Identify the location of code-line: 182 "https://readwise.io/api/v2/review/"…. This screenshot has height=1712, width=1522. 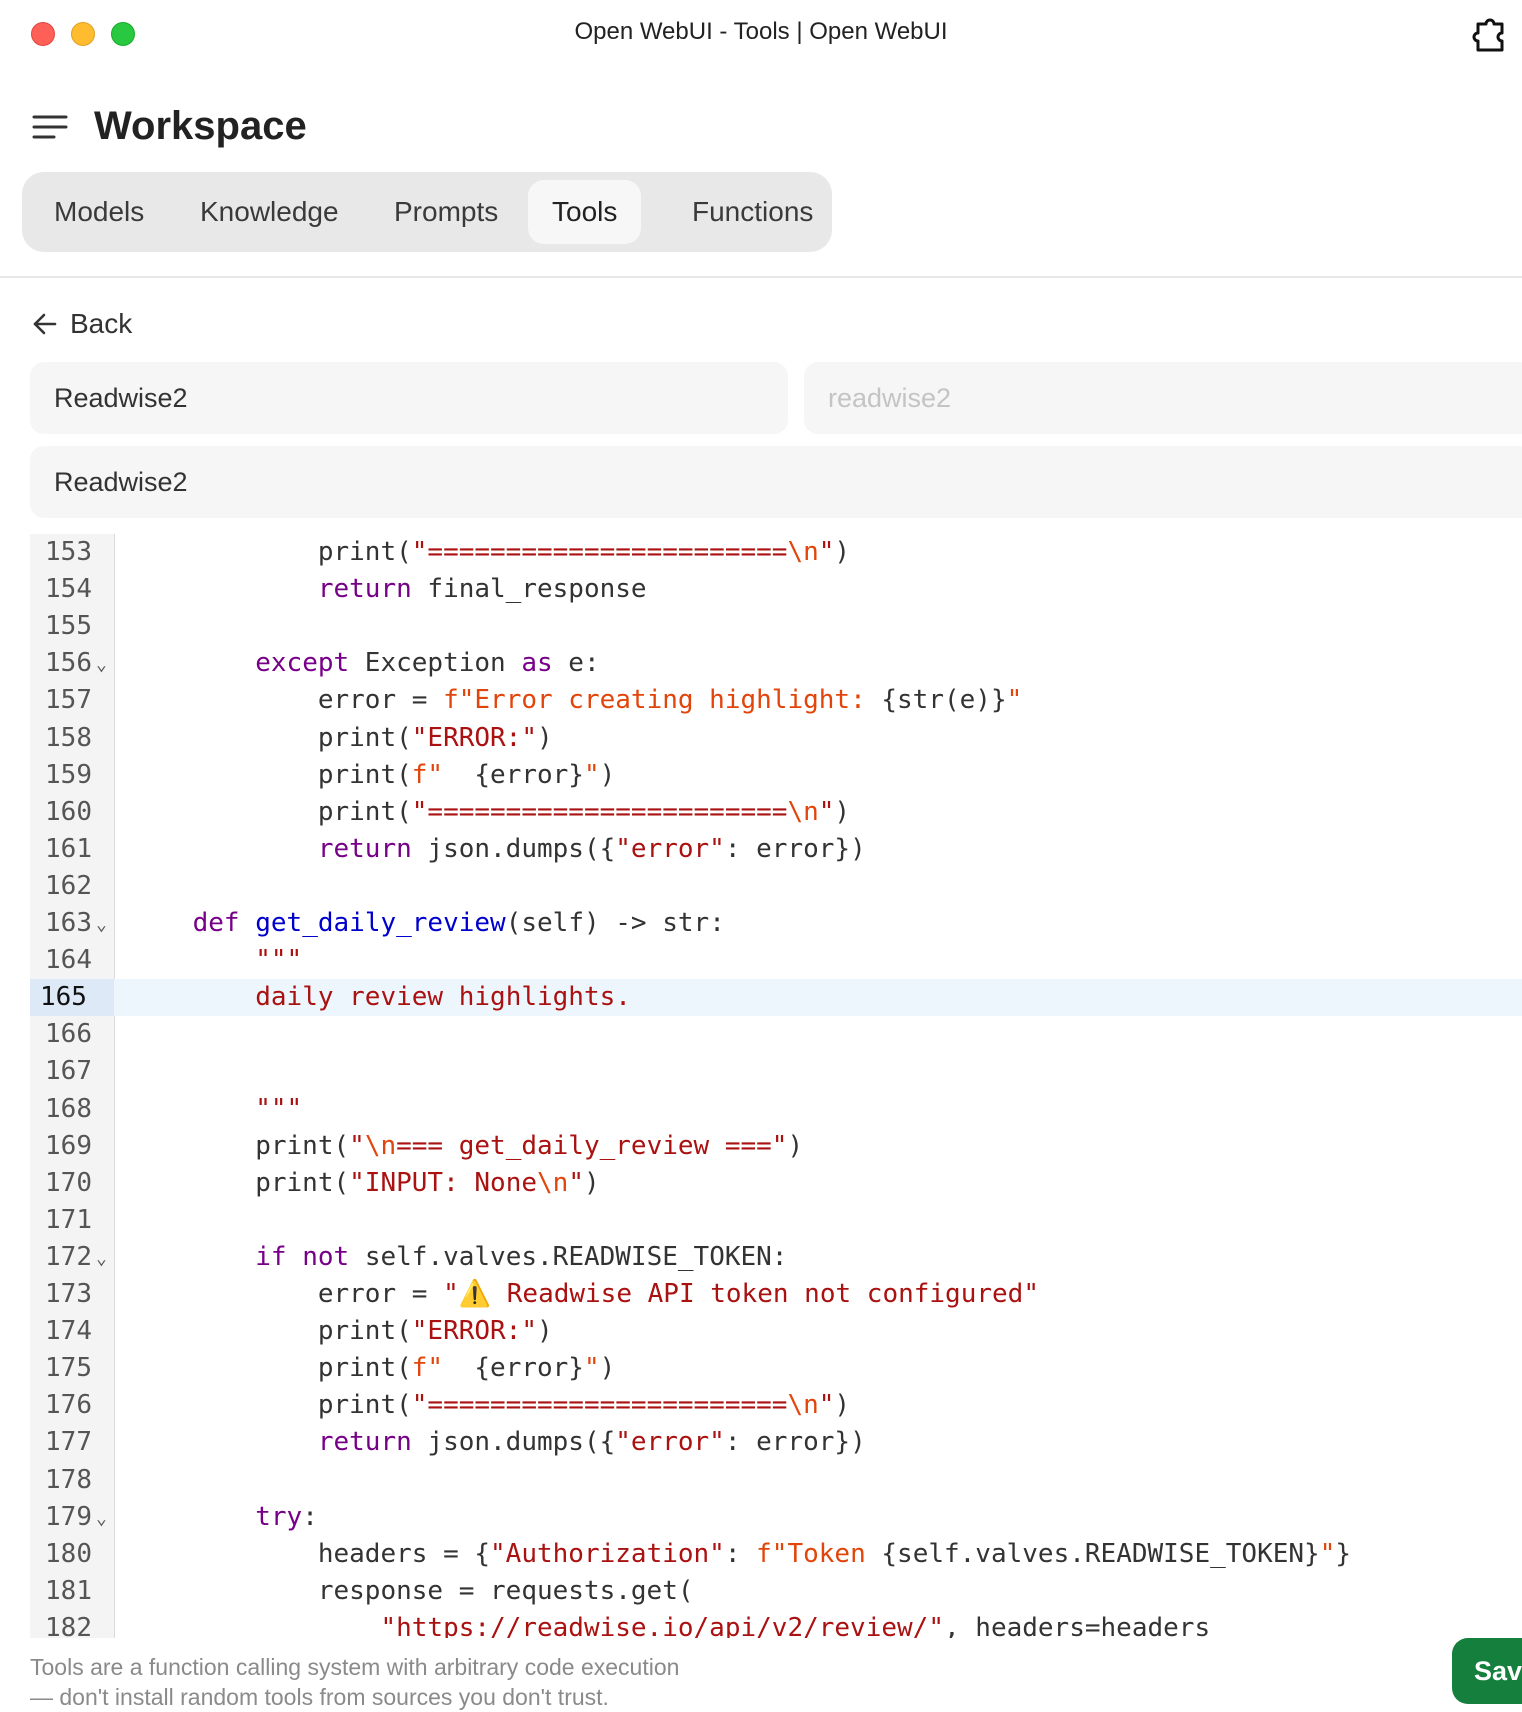
(776, 1624).